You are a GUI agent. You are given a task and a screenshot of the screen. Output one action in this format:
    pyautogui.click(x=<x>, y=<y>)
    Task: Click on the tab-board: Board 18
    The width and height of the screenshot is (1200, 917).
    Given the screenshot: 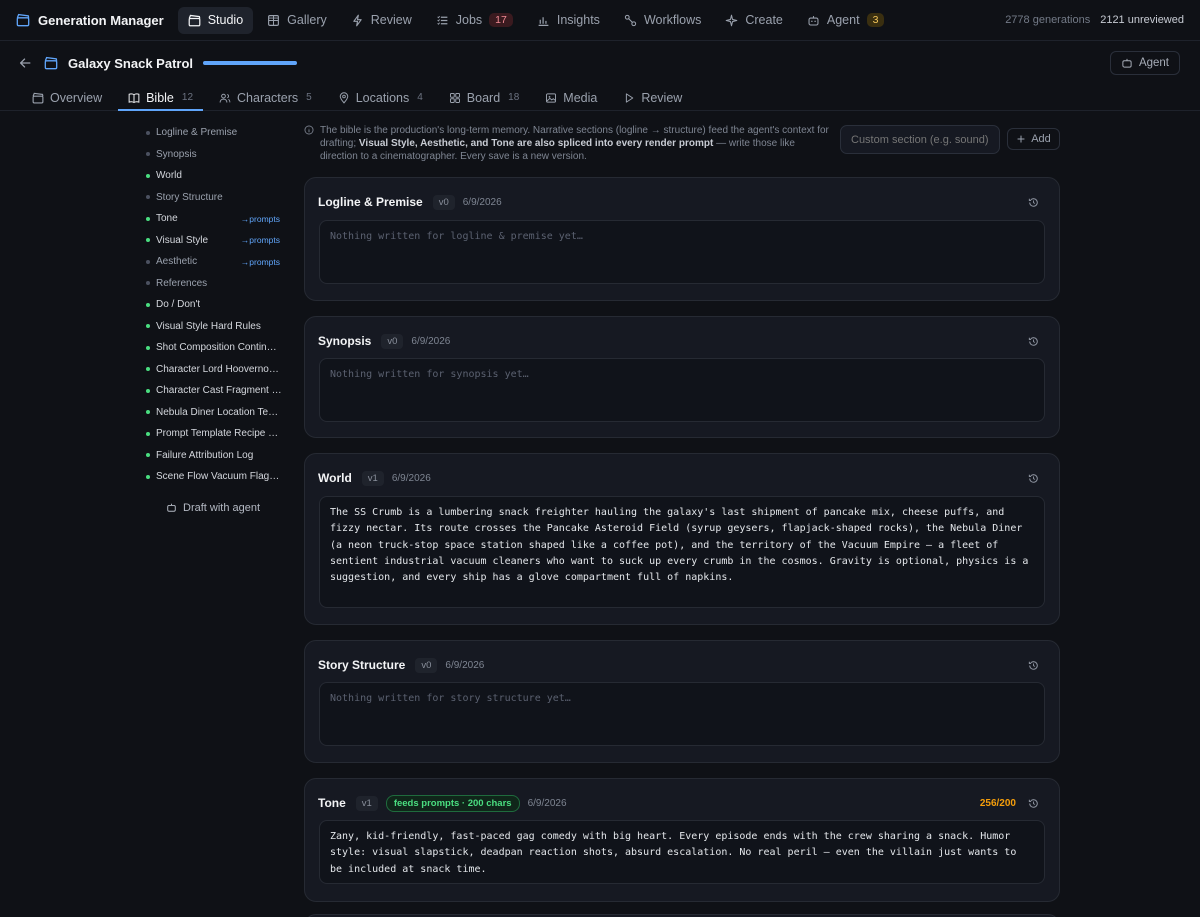 What is the action you would take?
    pyautogui.click(x=484, y=97)
    